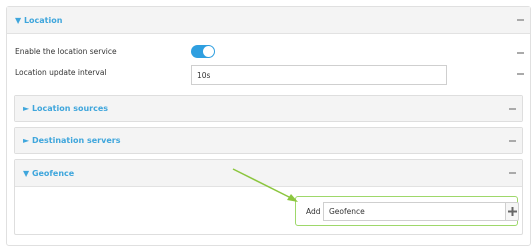 This screenshot has height=246, width=532. I want to click on add-geofence-group: Add Geofence, so click(407, 211).